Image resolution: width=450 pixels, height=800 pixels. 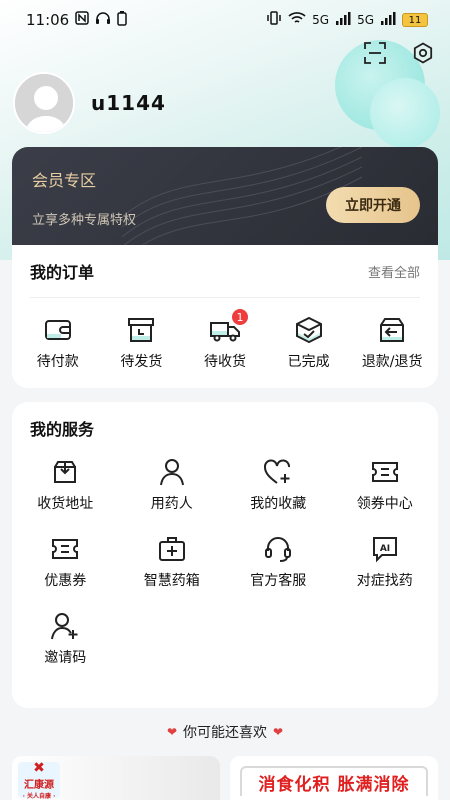 What do you see at coordinates (103, 20) in the screenshot?
I see `headphones-icon` at bounding box center [103, 20].